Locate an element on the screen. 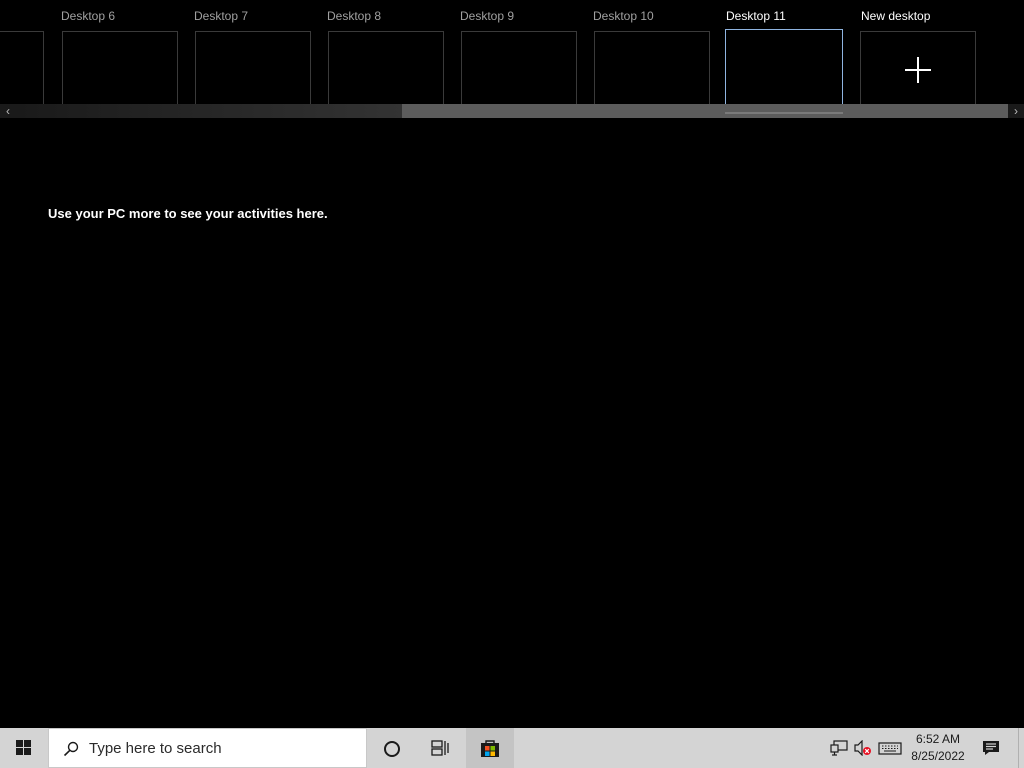 The width and height of the screenshot is (1024, 768). clock-time: 6:52 AM is located at coordinates (938, 739).